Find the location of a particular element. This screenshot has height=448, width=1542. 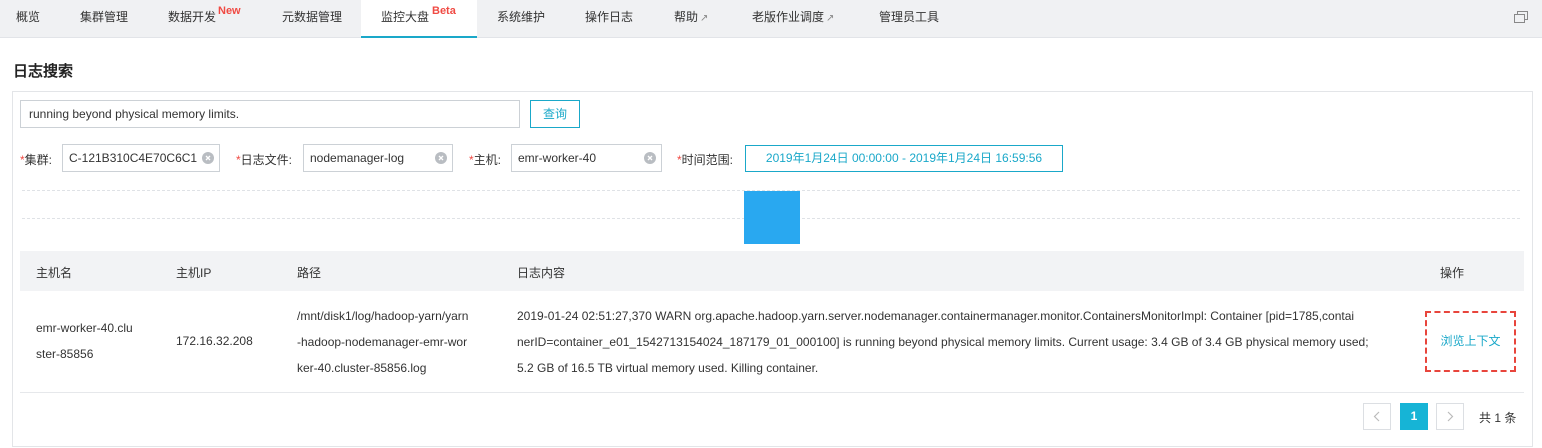

tab-label: 操作日志 is located at coordinates (609, 17).